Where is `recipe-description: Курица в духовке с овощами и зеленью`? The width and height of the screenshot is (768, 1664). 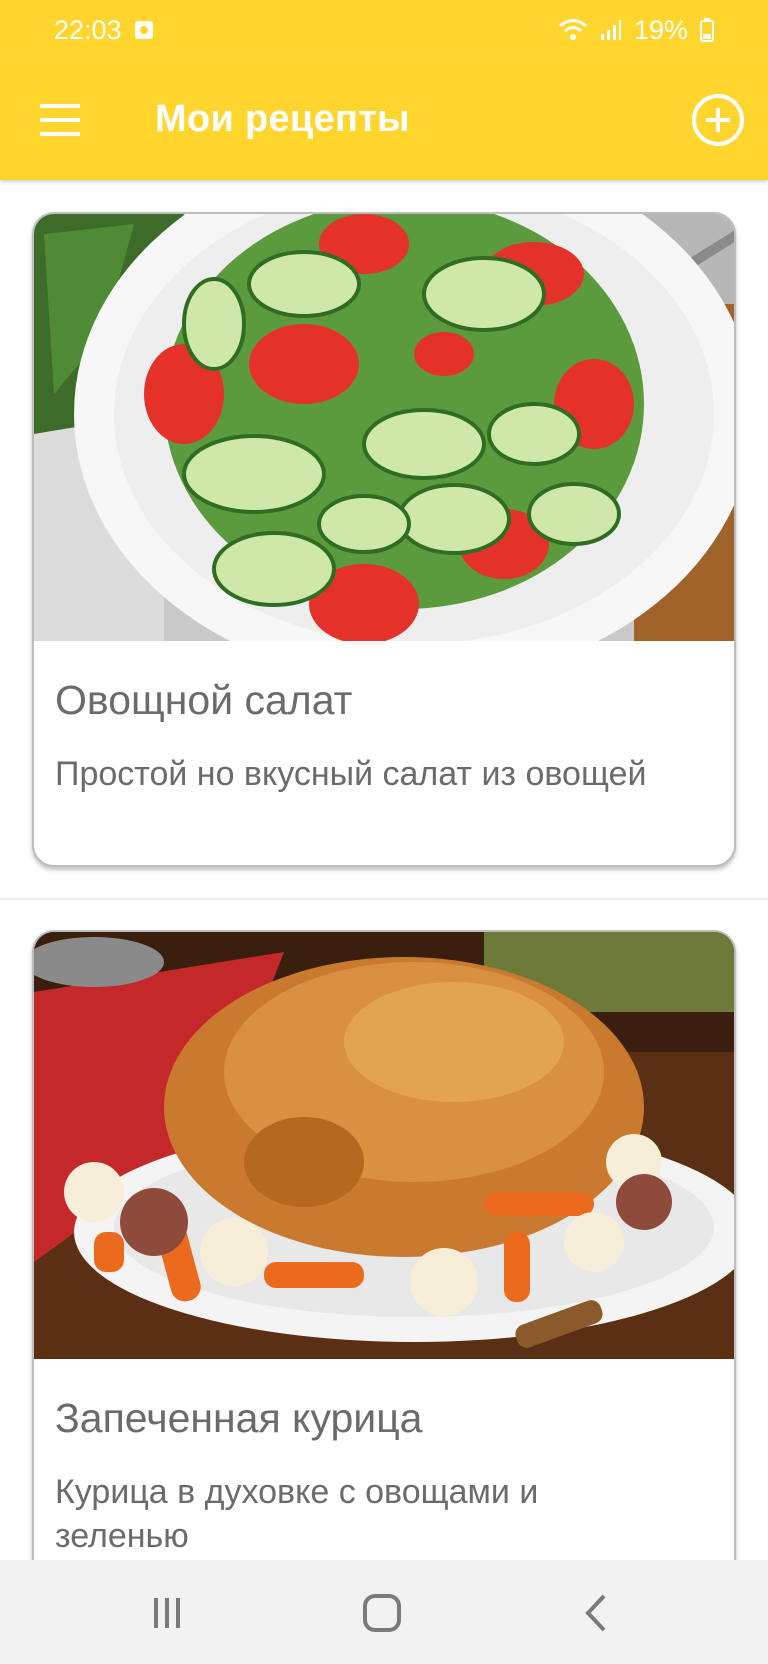
recipe-description: Курица в духовке с овощами и зеленью is located at coordinates (297, 1514).